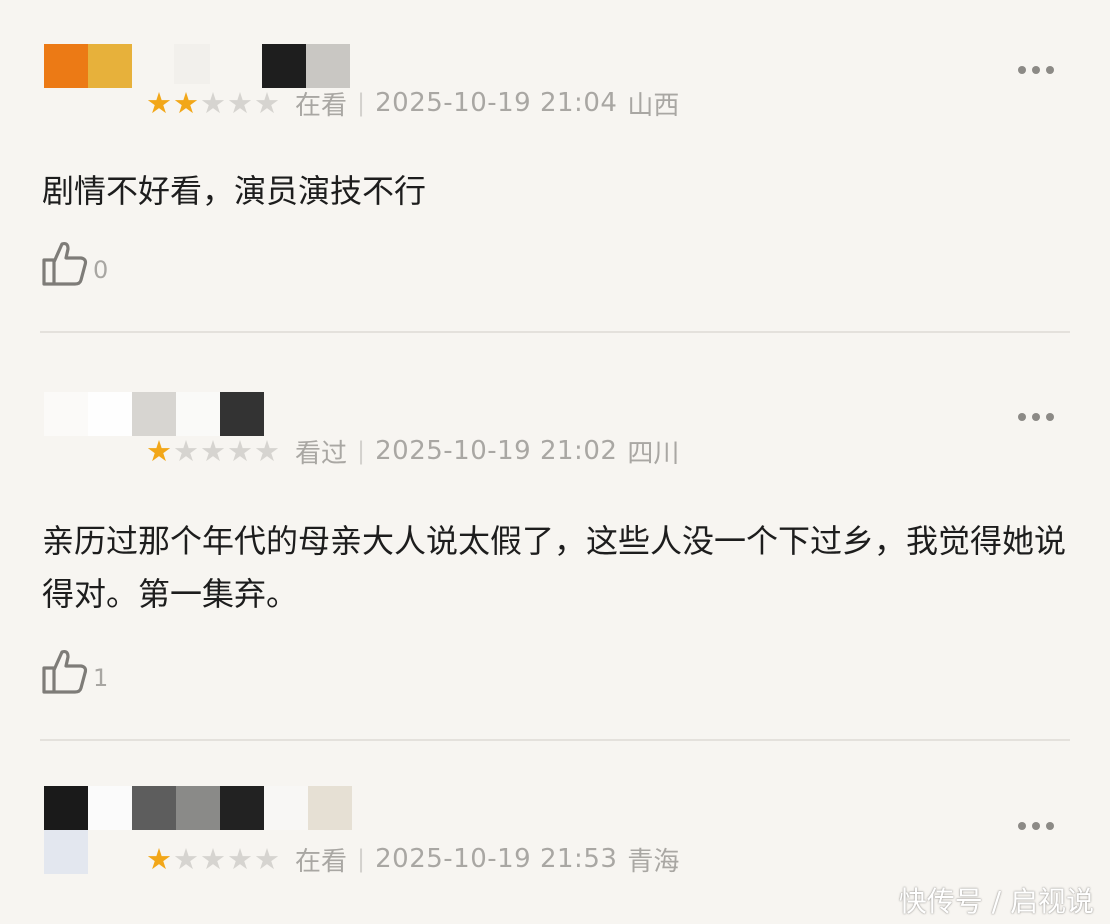 This screenshot has width=1110, height=924. I want to click on like-count: 0, so click(101, 270).